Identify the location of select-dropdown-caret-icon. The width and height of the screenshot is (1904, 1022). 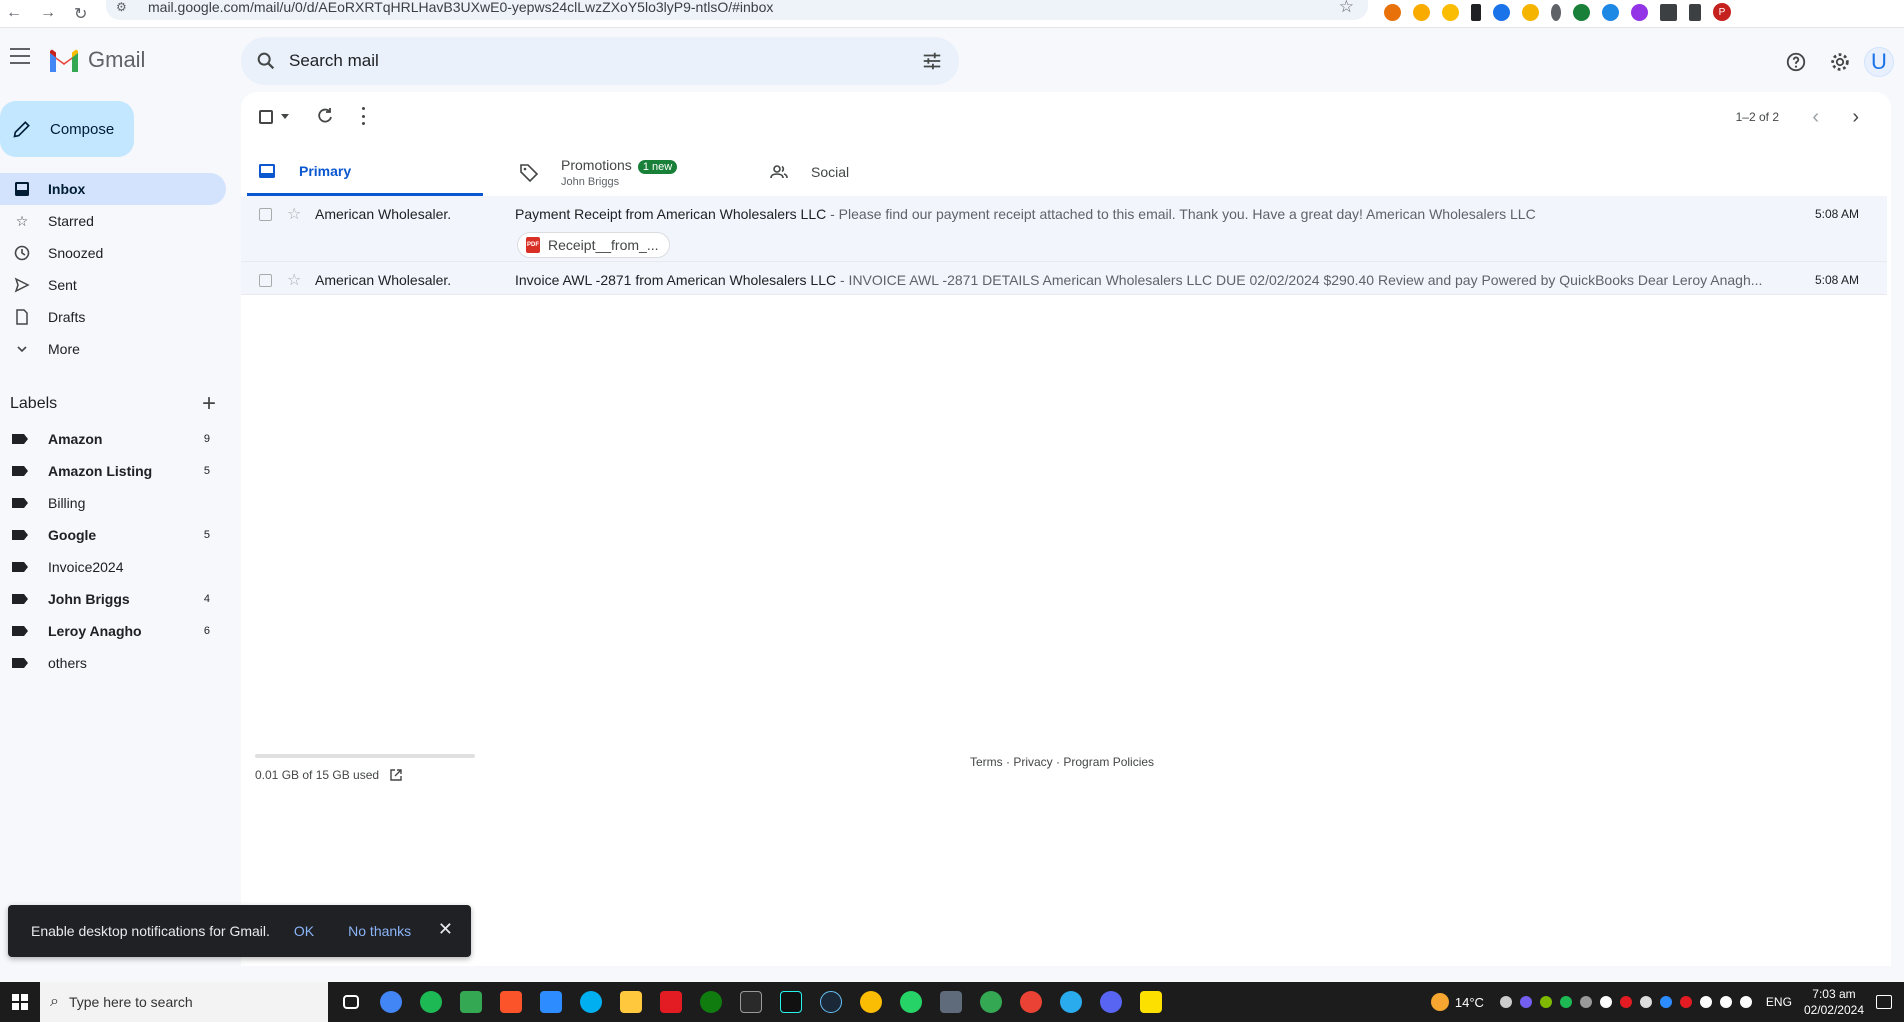
(285, 116).